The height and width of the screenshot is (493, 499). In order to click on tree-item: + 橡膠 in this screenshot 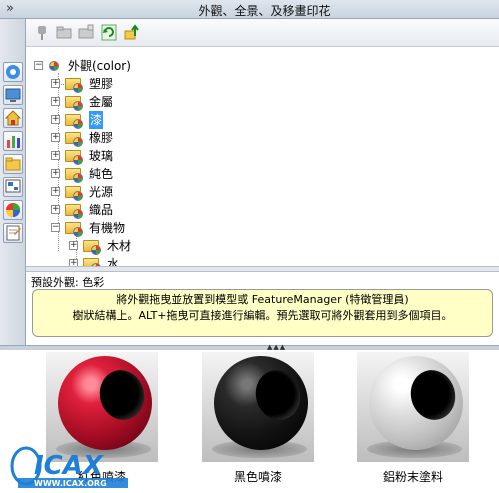, I will do `click(149, 138)`.